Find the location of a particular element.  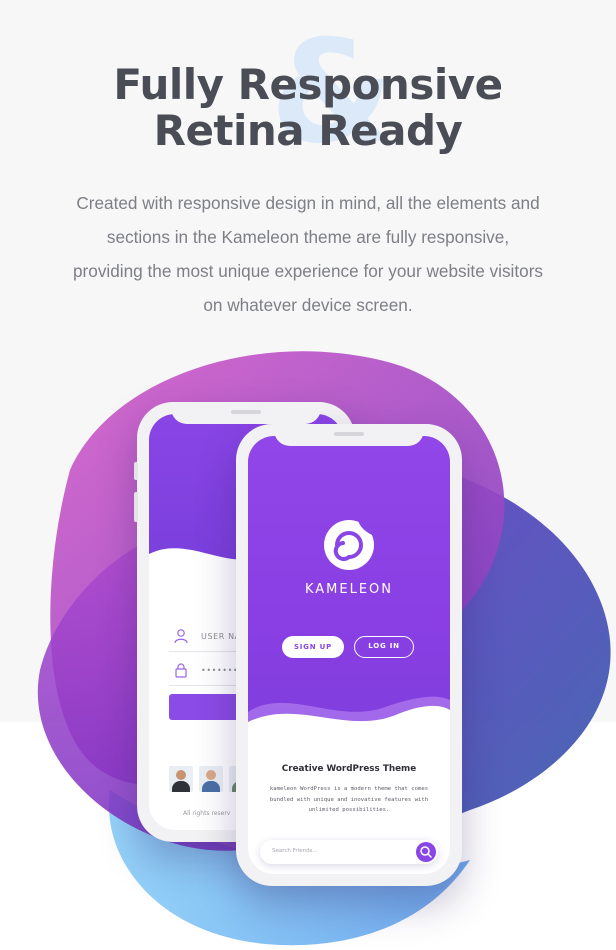

content-title: Creative WordPress Theme is located at coordinates (349, 769).